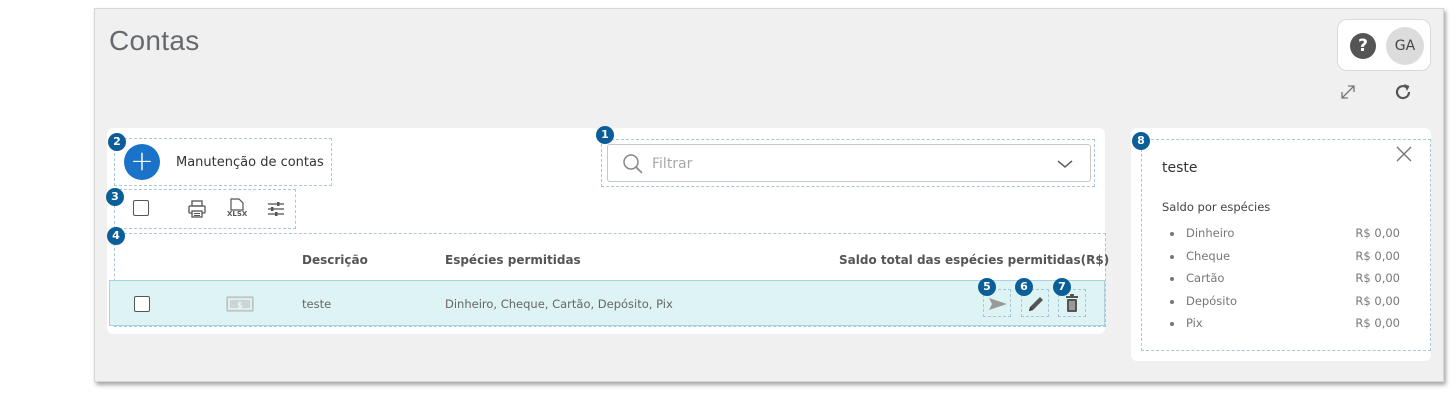 The image size is (1456, 394). Describe the element at coordinates (987, 287) in the screenshot. I see `badge-5: 5` at that location.